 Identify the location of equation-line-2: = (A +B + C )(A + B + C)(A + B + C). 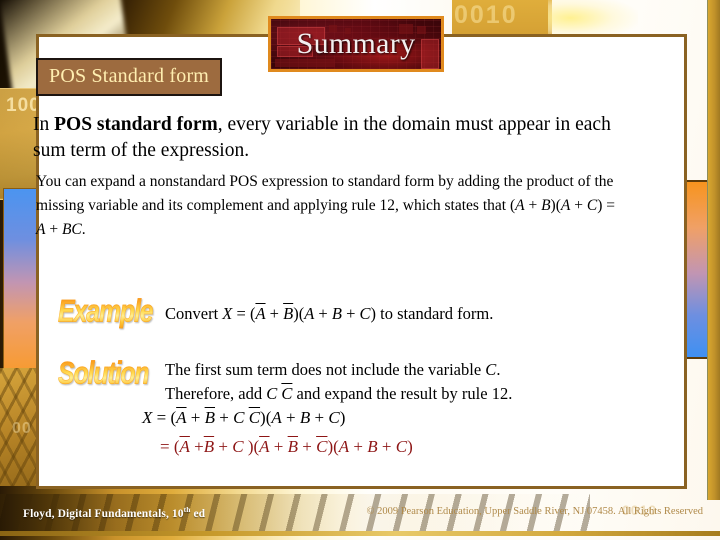
(286, 446).